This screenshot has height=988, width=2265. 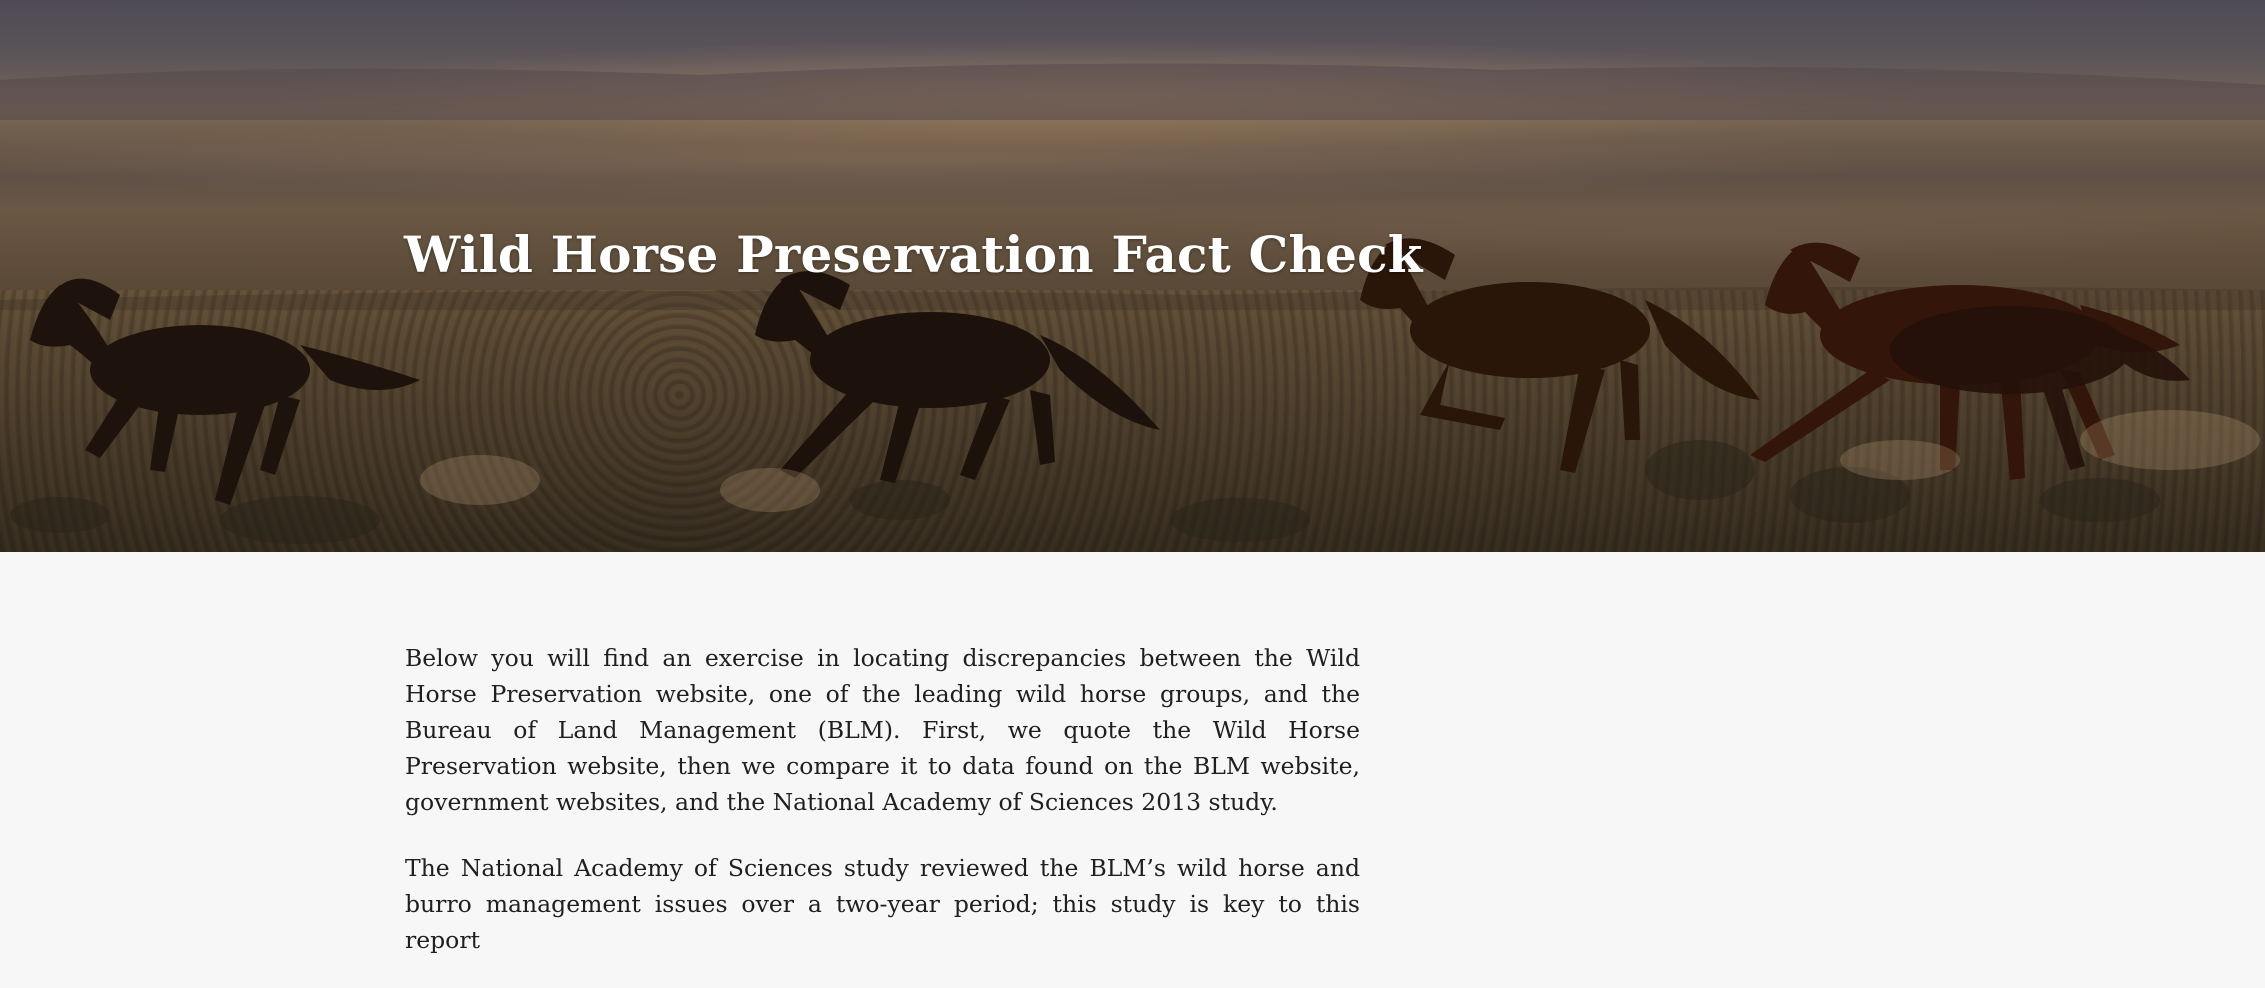 I want to click on horse-icon, so click(x=225, y=391).